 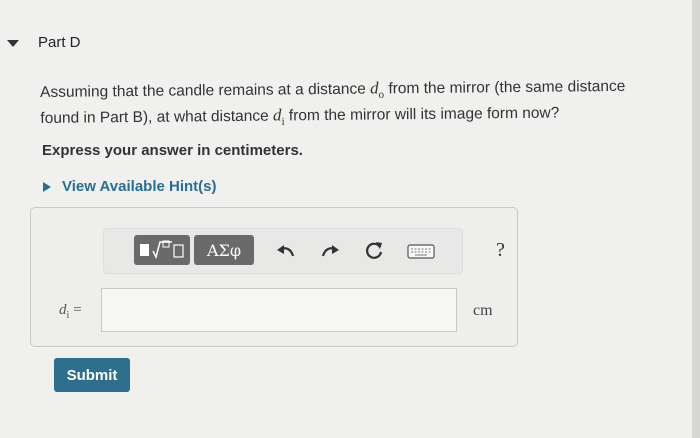 What do you see at coordinates (421, 251) in the screenshot?
I see `keyboard-icon` at bounding box center [421, 251].